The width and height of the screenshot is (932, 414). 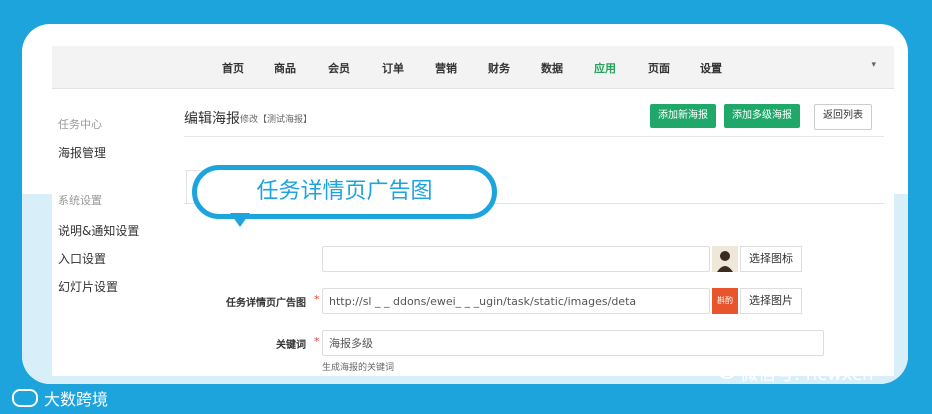 What do you see at coordinates (233, 68) in the screenshot?
I see `nav-item-home: 首页` at bounding box center [233, 68].